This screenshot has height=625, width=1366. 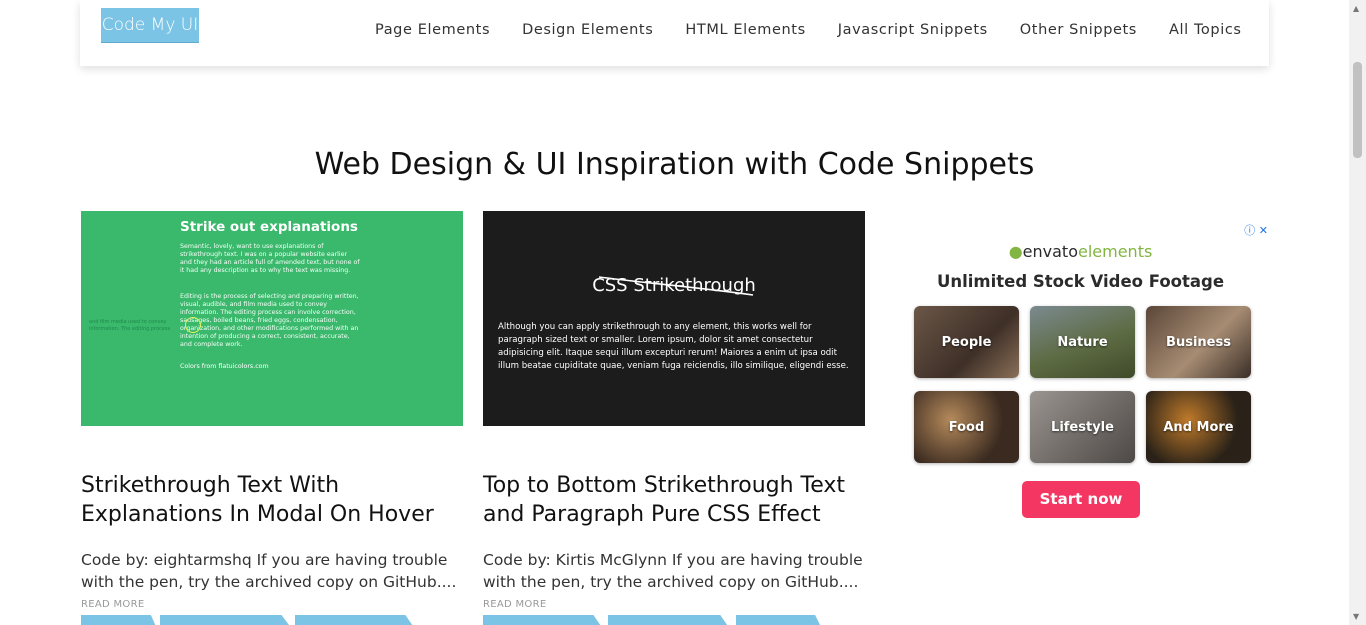 I want to click on cursor-highlight-icon, so click(x=193, y=325).